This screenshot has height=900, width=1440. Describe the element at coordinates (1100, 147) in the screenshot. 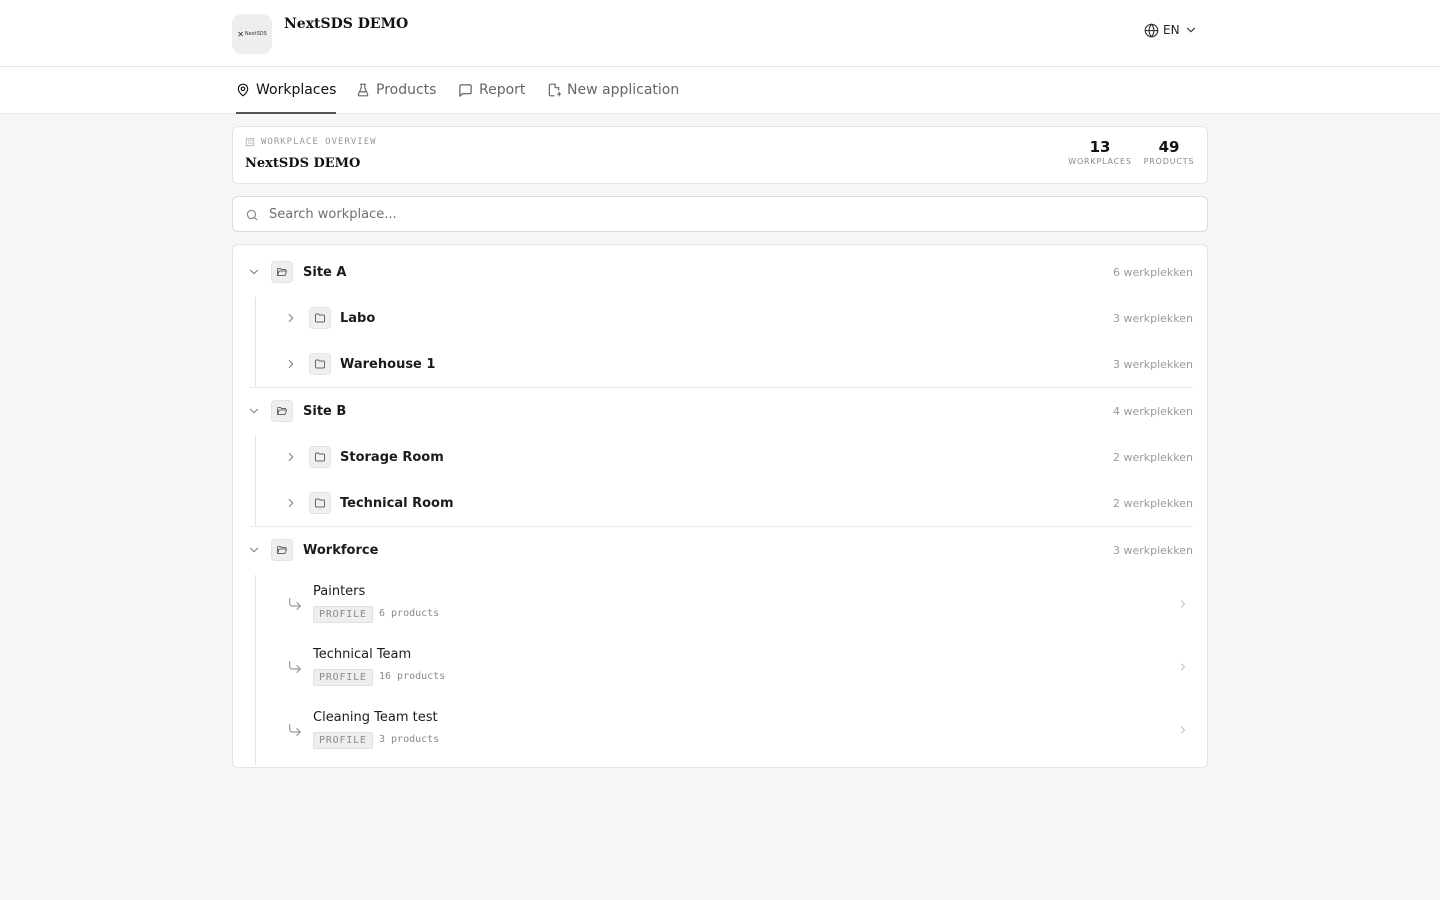

I see `stat-value: 13` at that location.